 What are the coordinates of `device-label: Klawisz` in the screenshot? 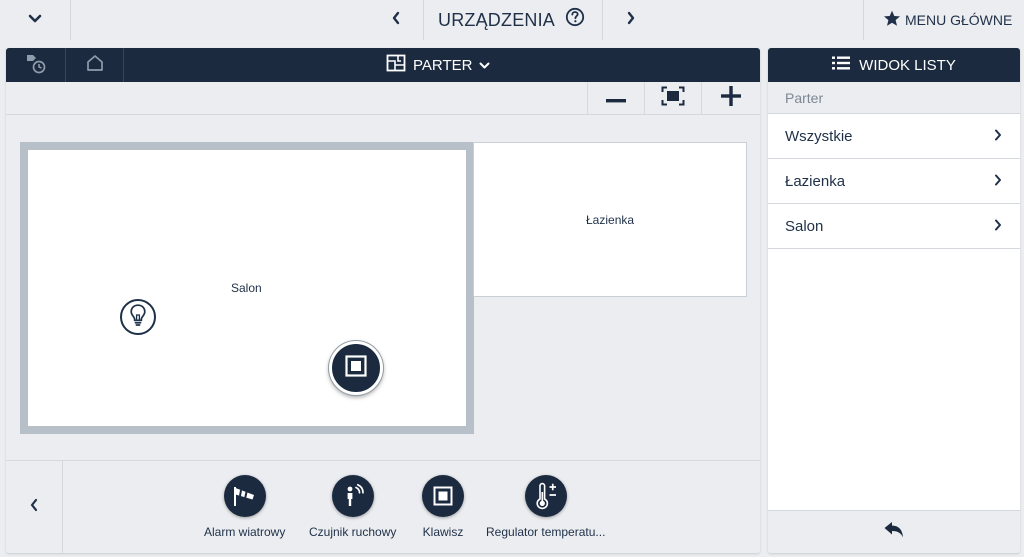 It's located at (443, 532).